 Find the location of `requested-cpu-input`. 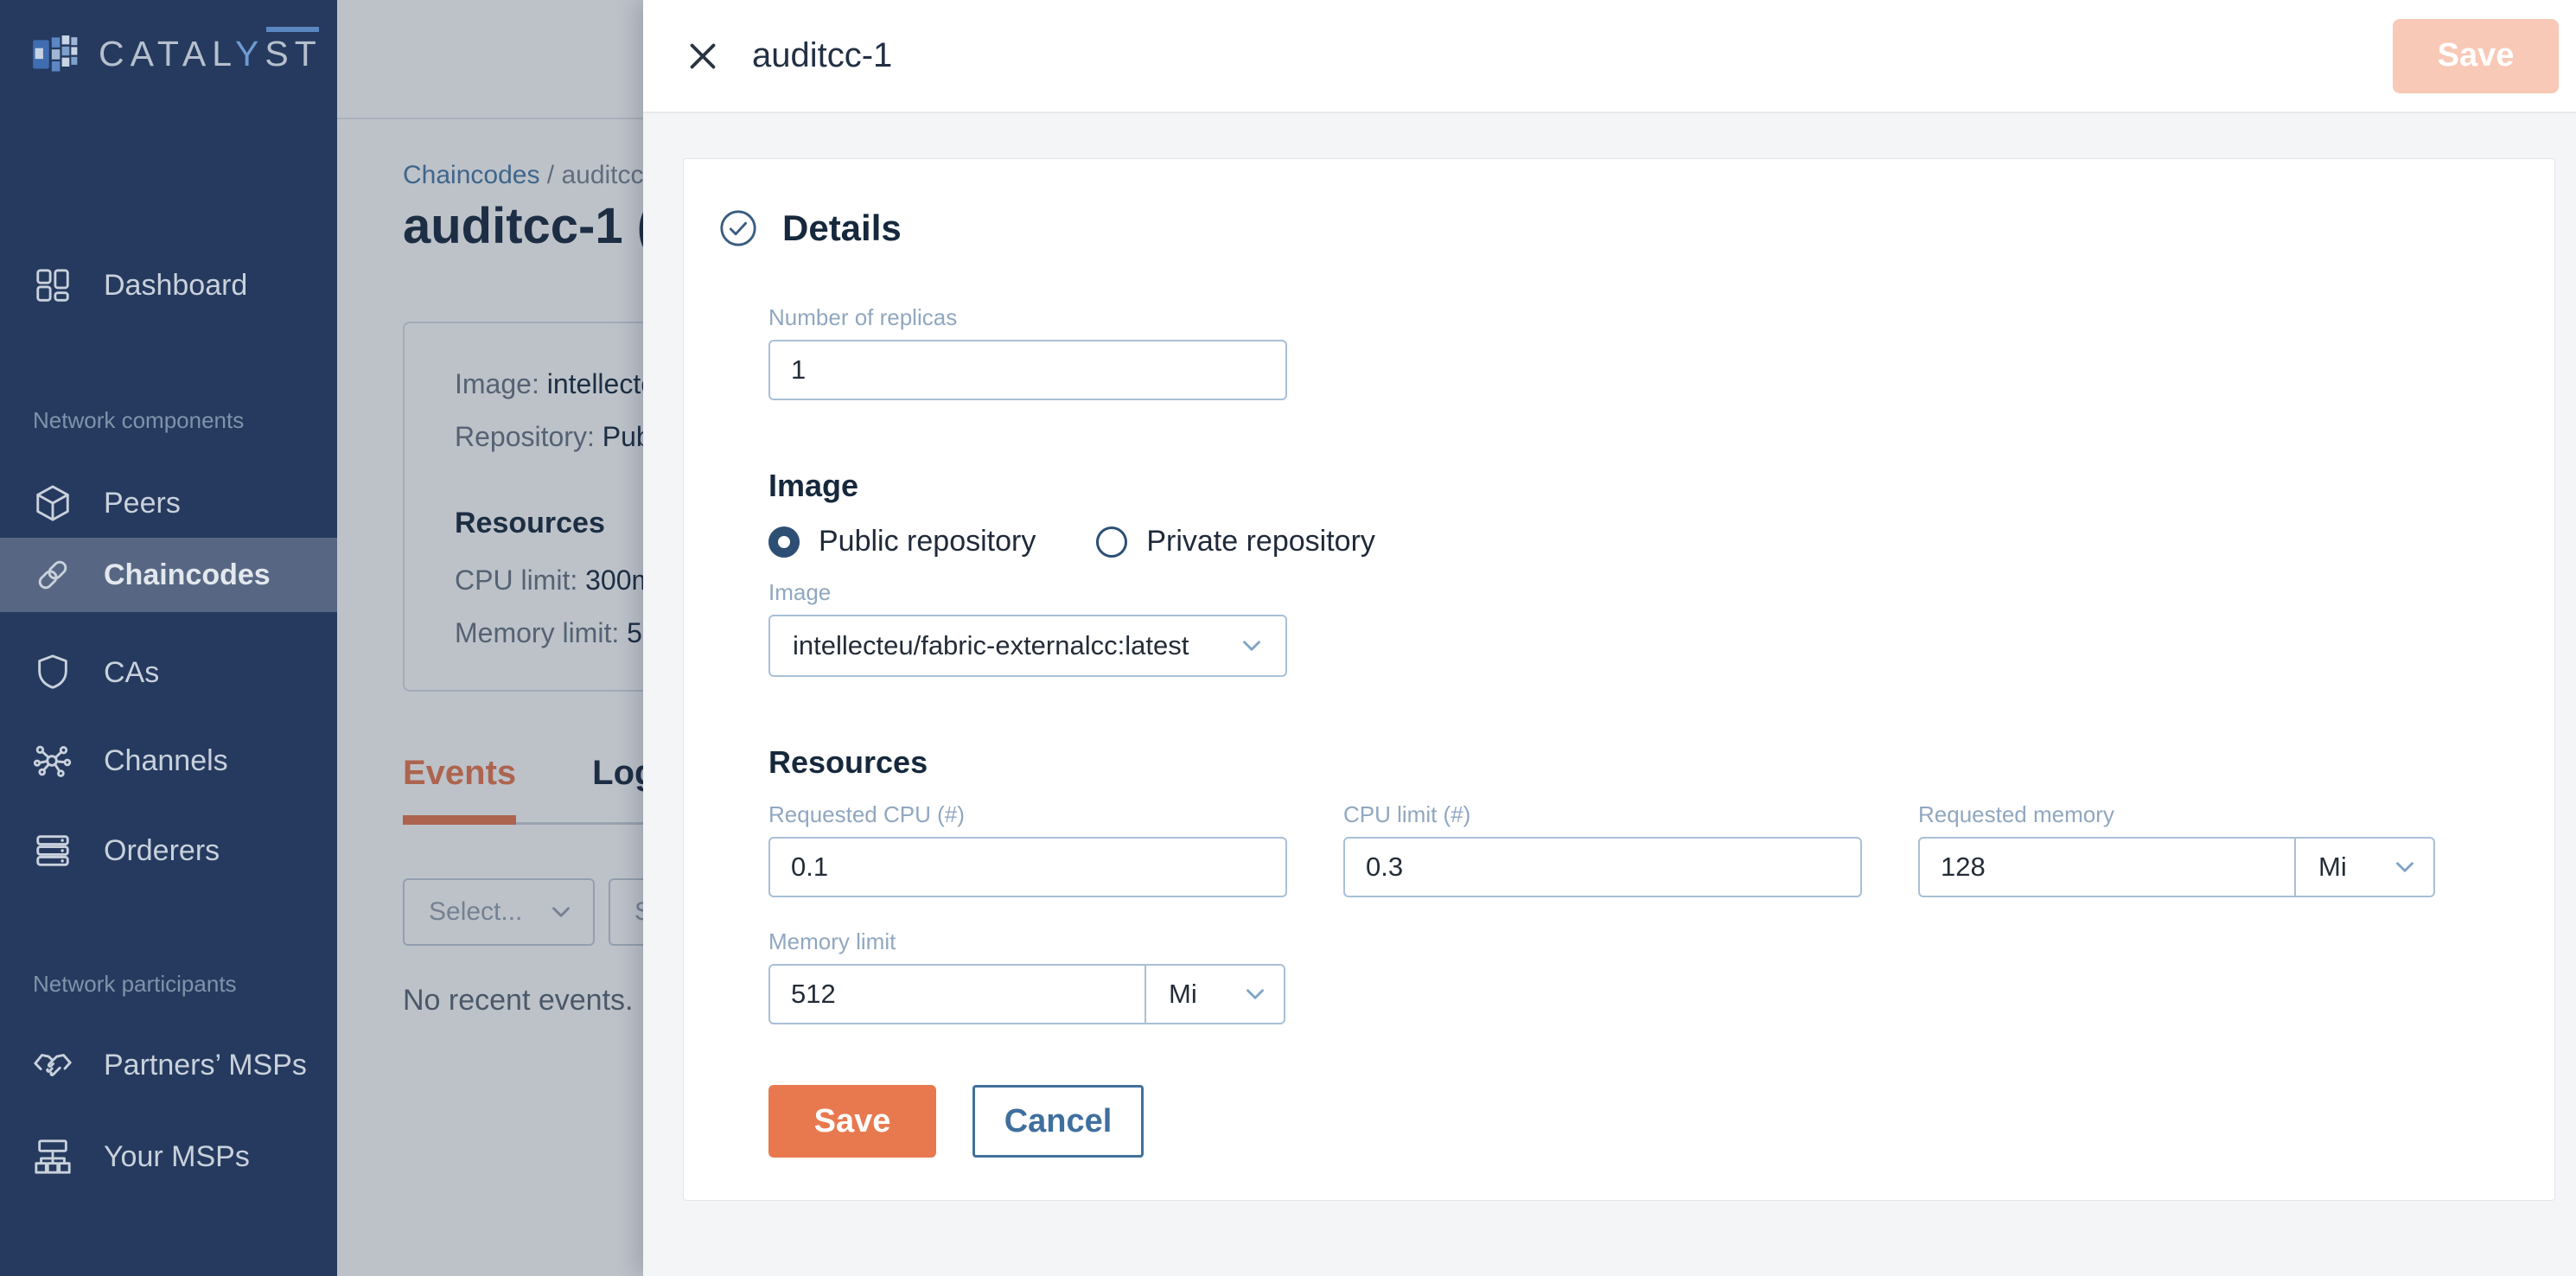

requested-cpu-input is located at coordinates (1027, 867).